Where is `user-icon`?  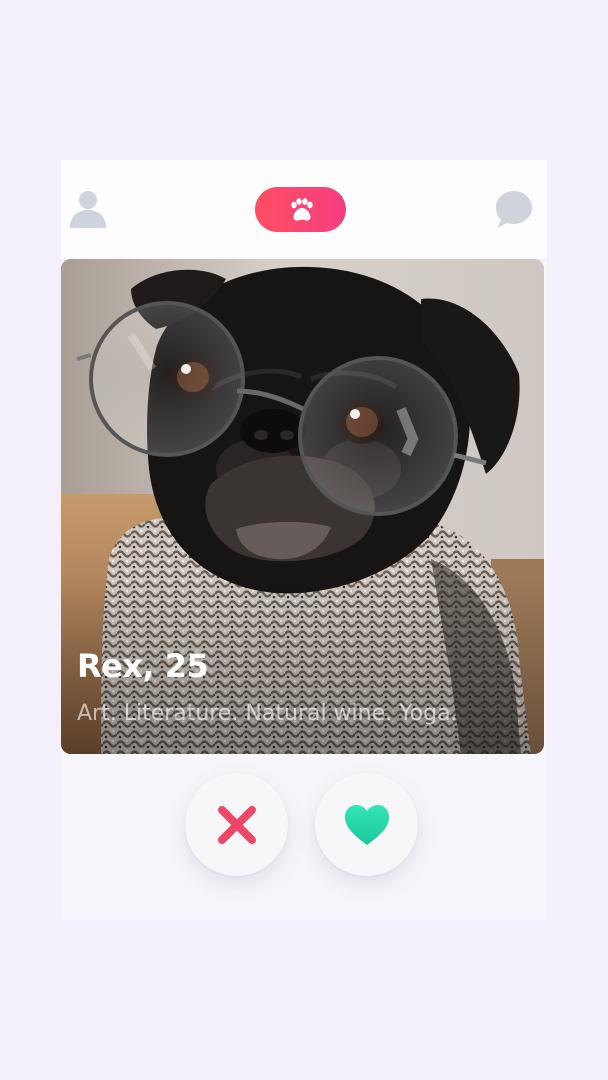
user-icon is located at coordinates (88, 209).